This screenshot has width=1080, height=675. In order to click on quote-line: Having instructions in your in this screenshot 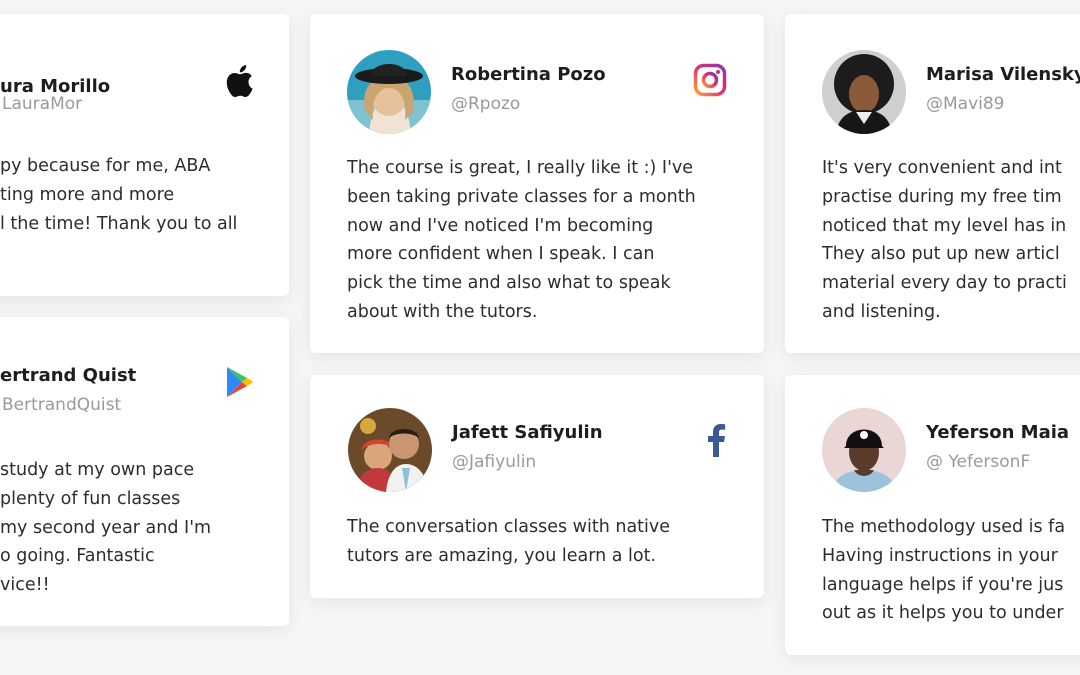, I will do `click(940, 555)`.